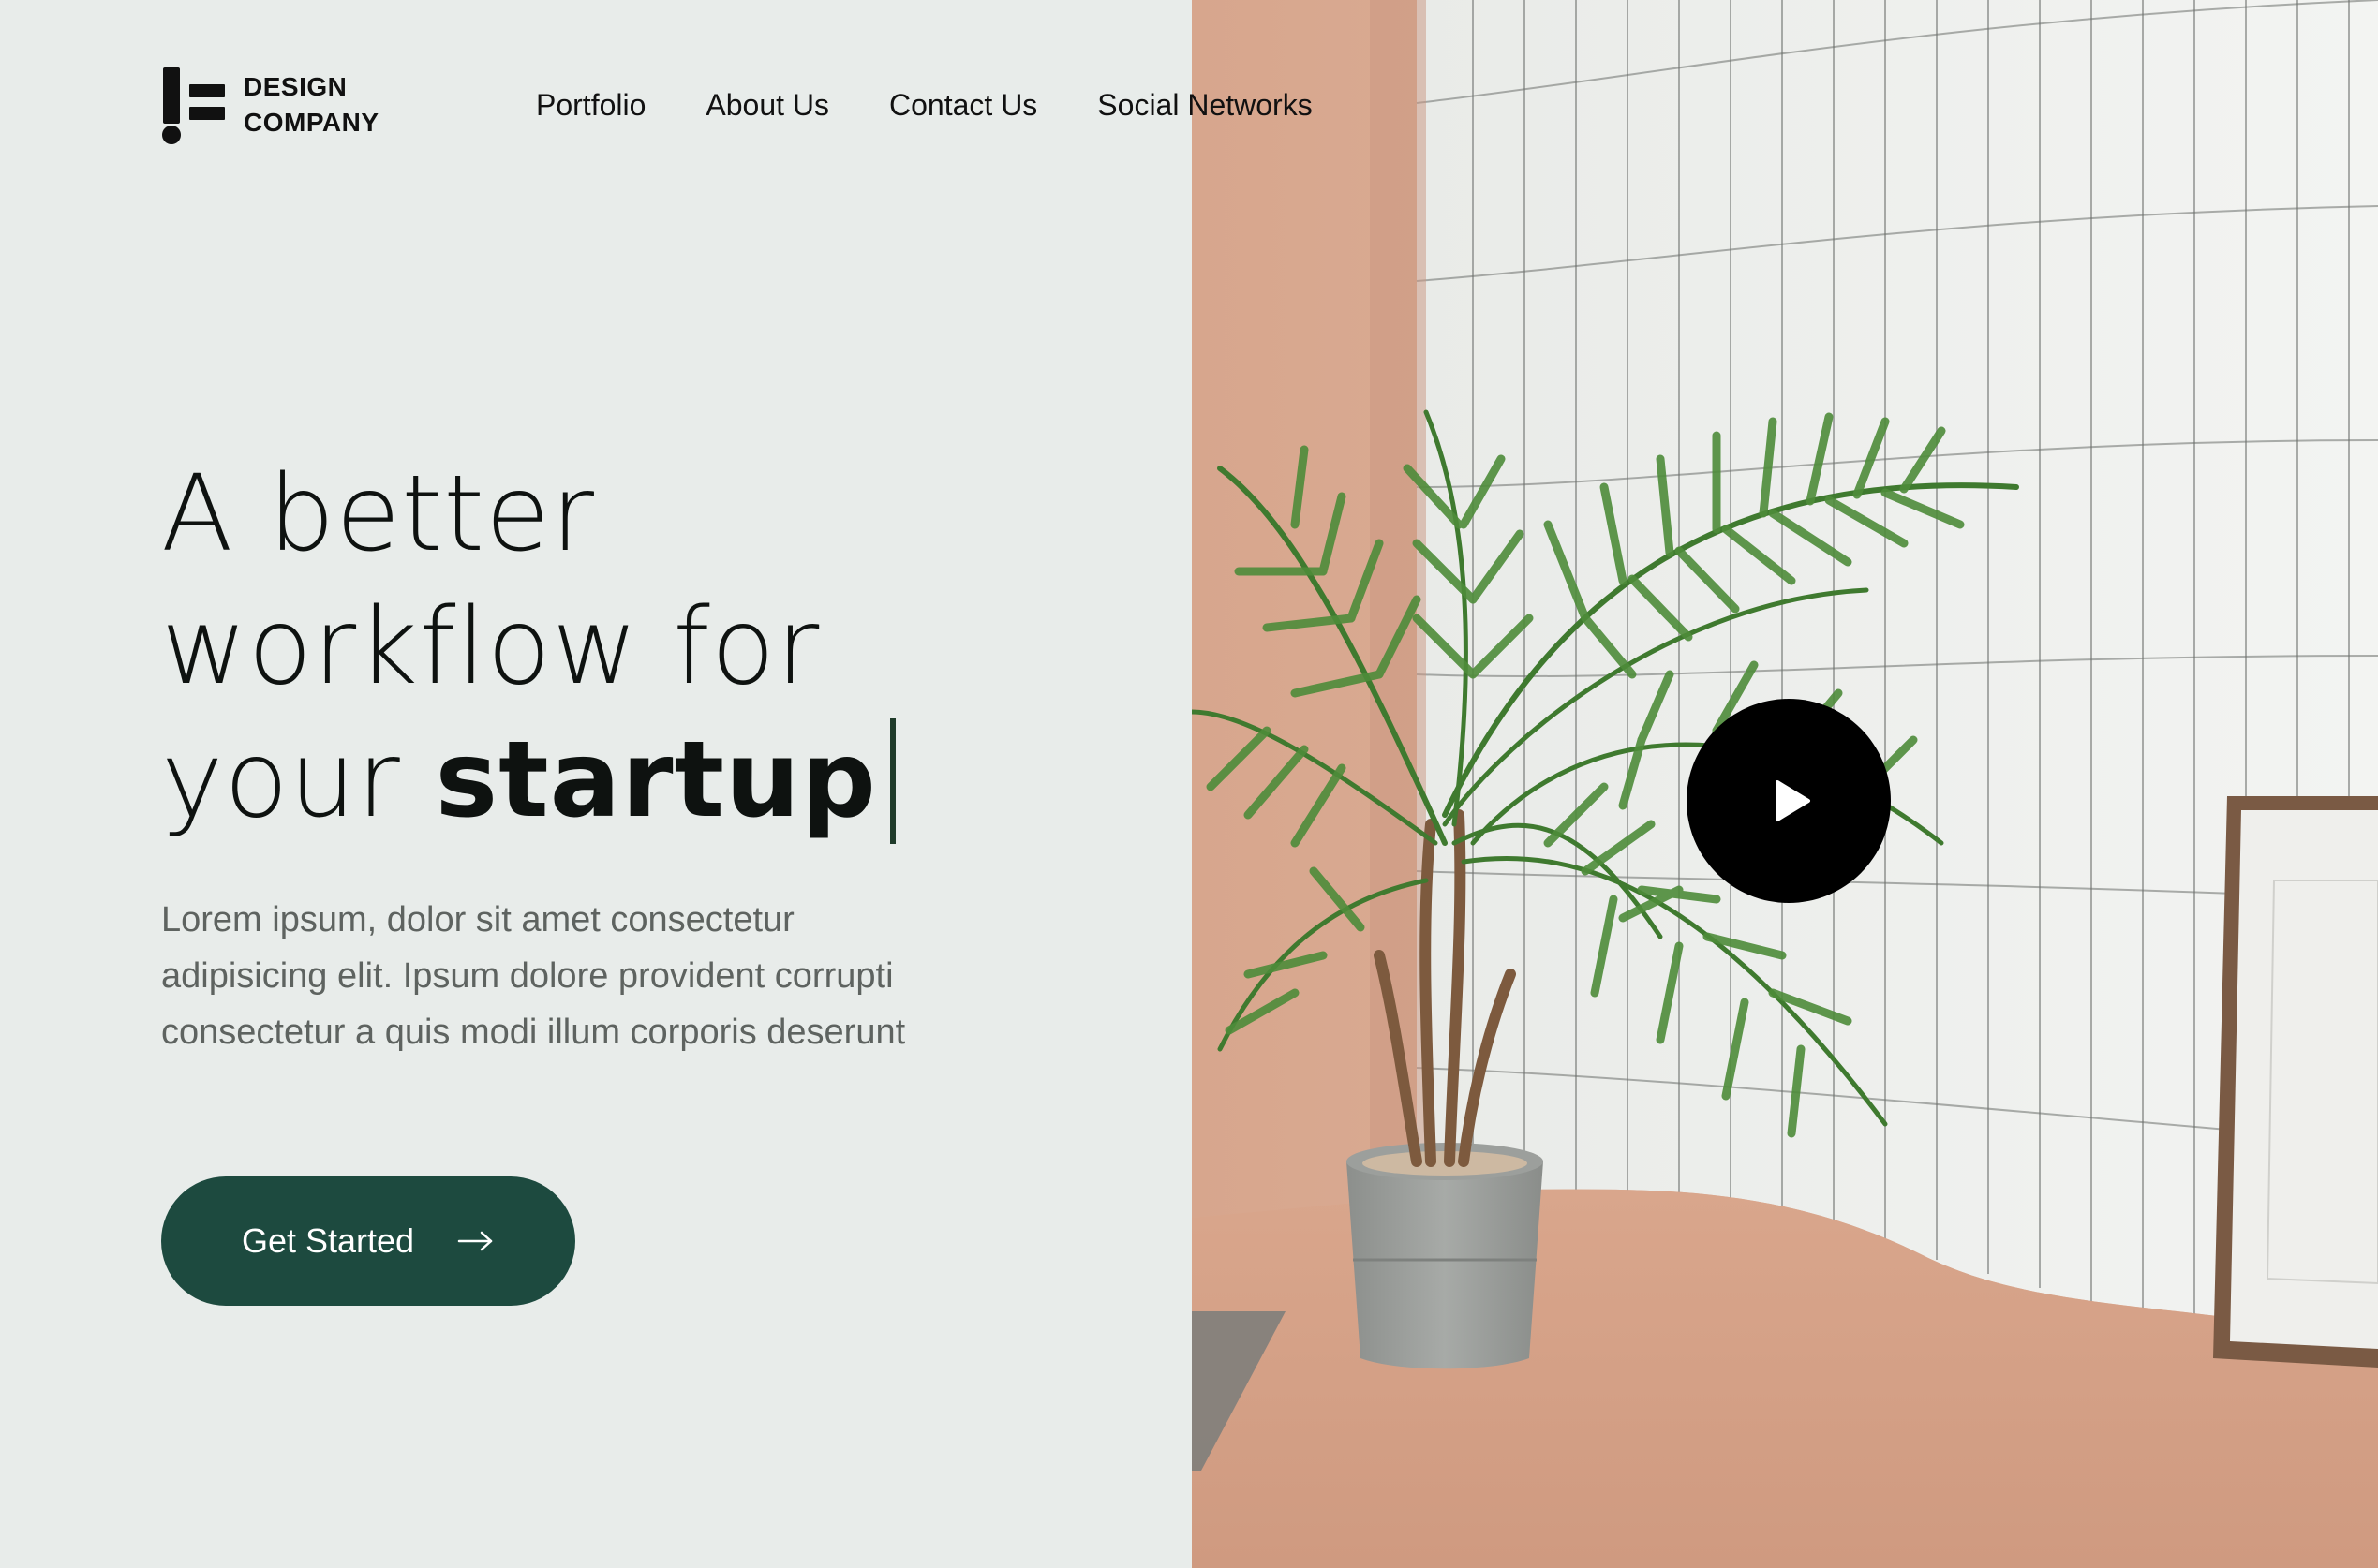 The width and height of the screenshot is (2378, 1568). Describe the element at coordinates (311, 105) in the screenshot. I see `logo-text: DESIGN COMPANY` at that location.